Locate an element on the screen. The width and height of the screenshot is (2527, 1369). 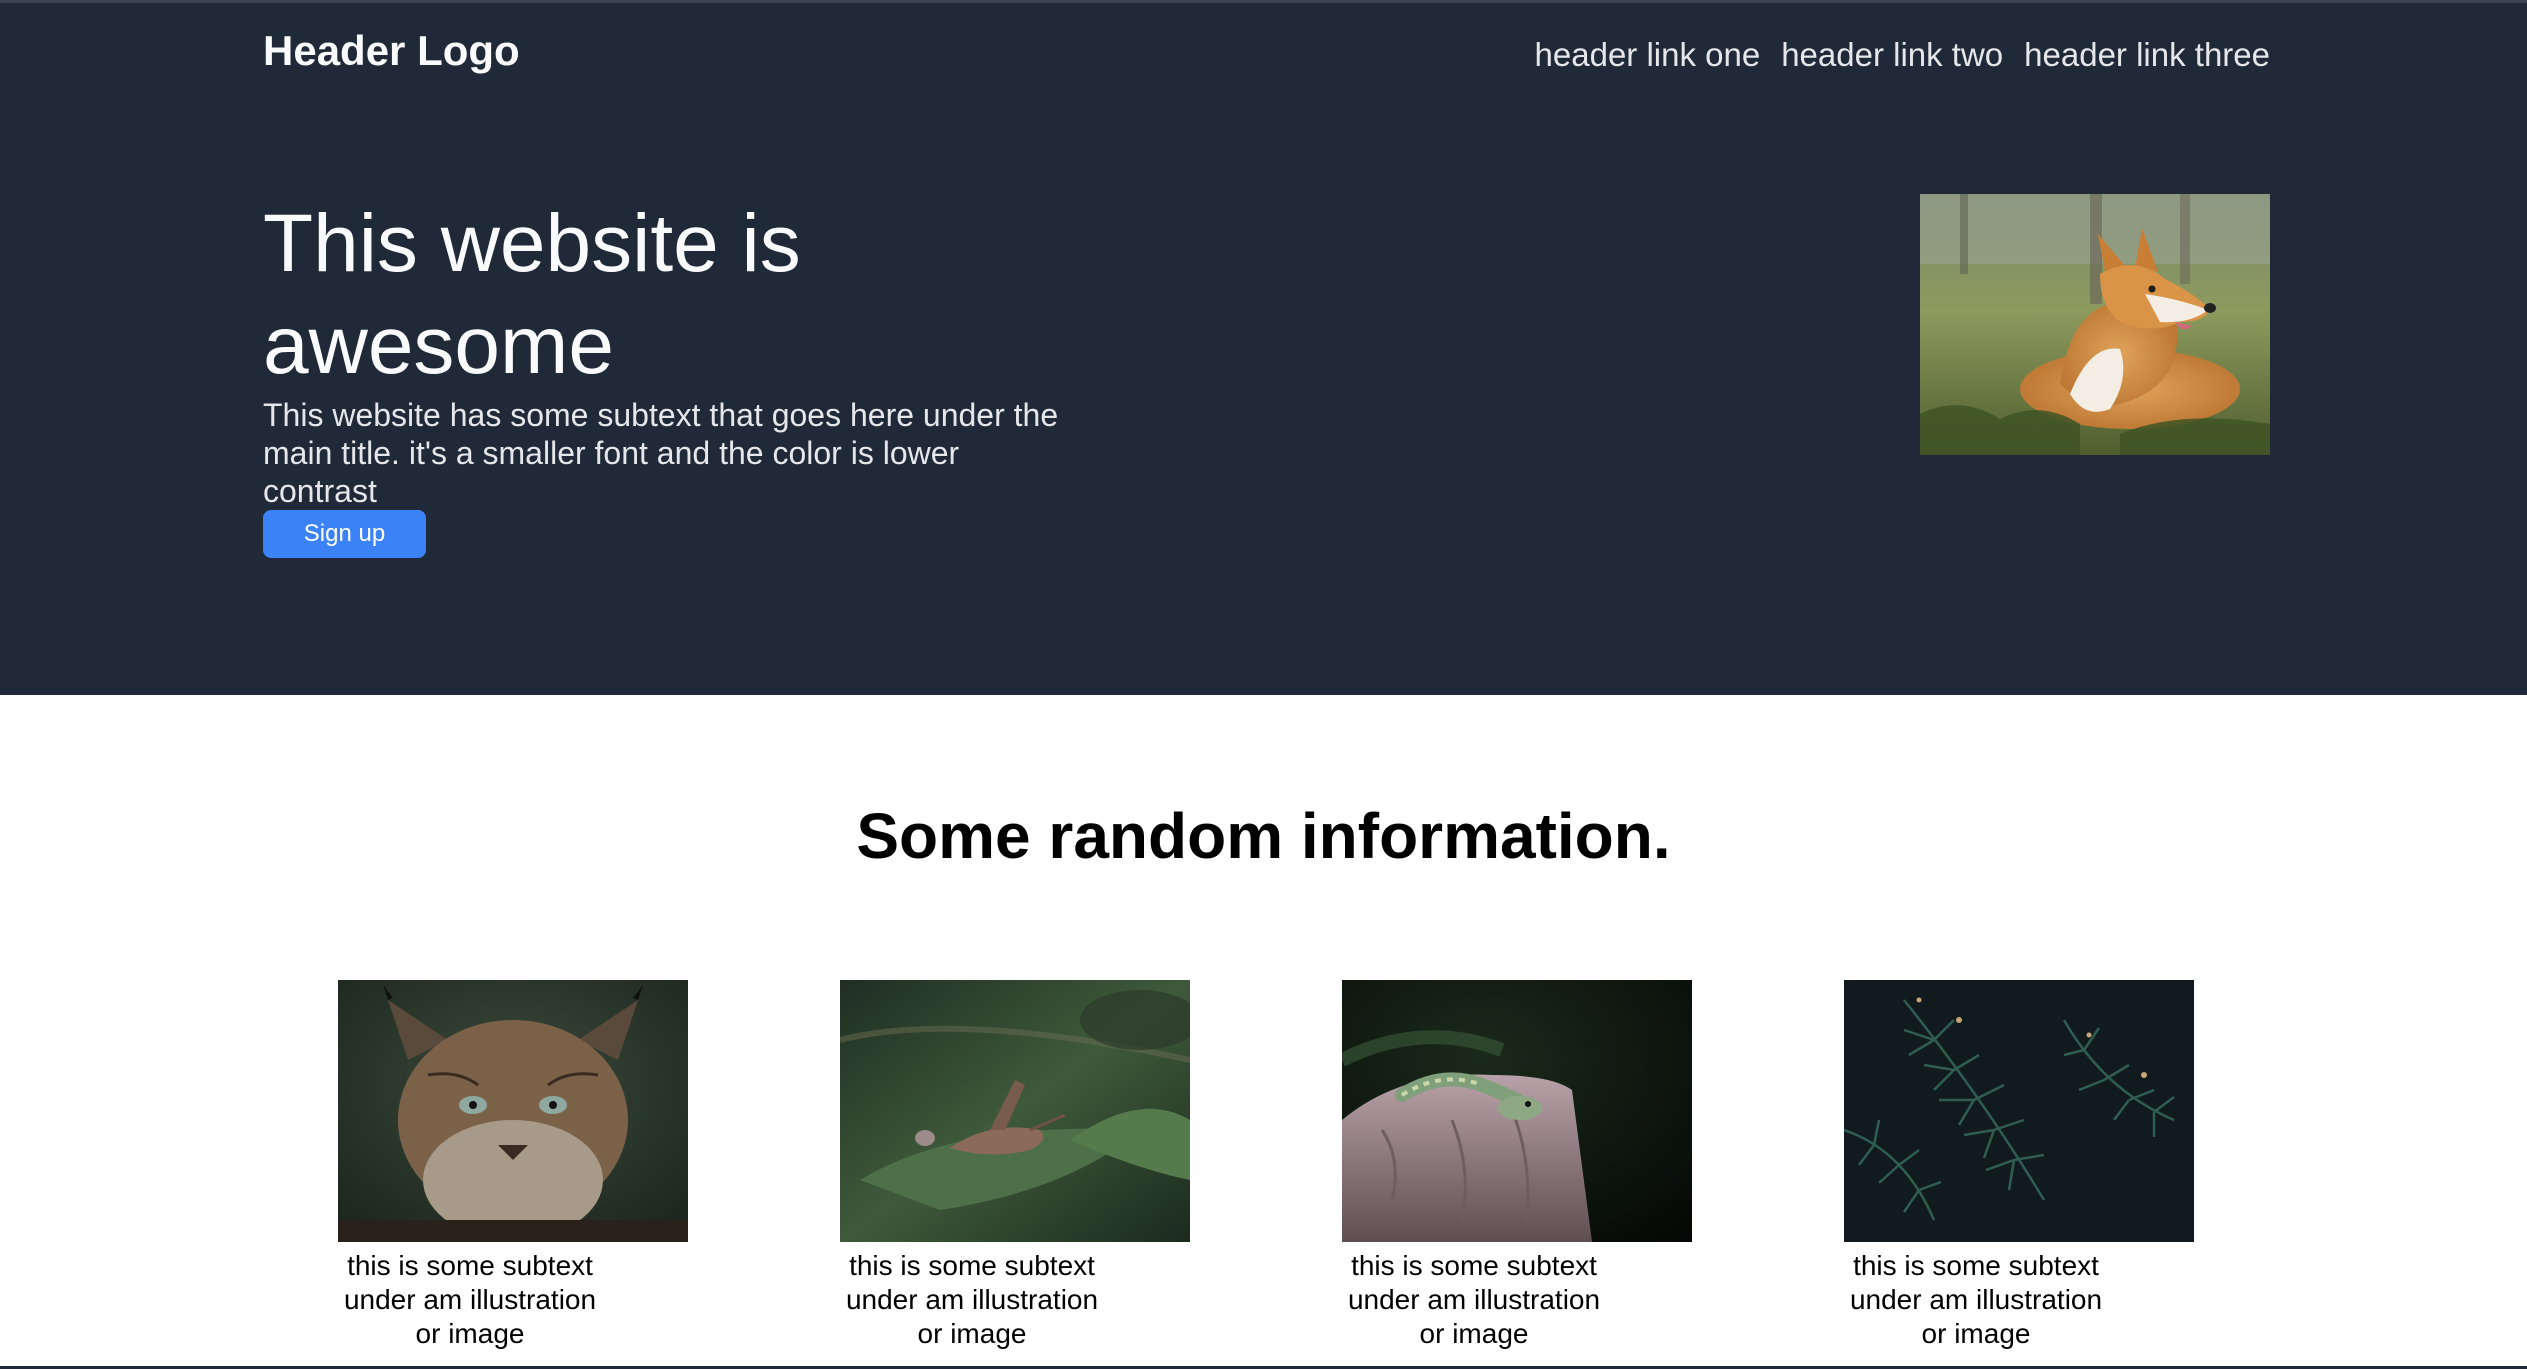
header-link-two: header link two is located at coordinates (1892, 55).